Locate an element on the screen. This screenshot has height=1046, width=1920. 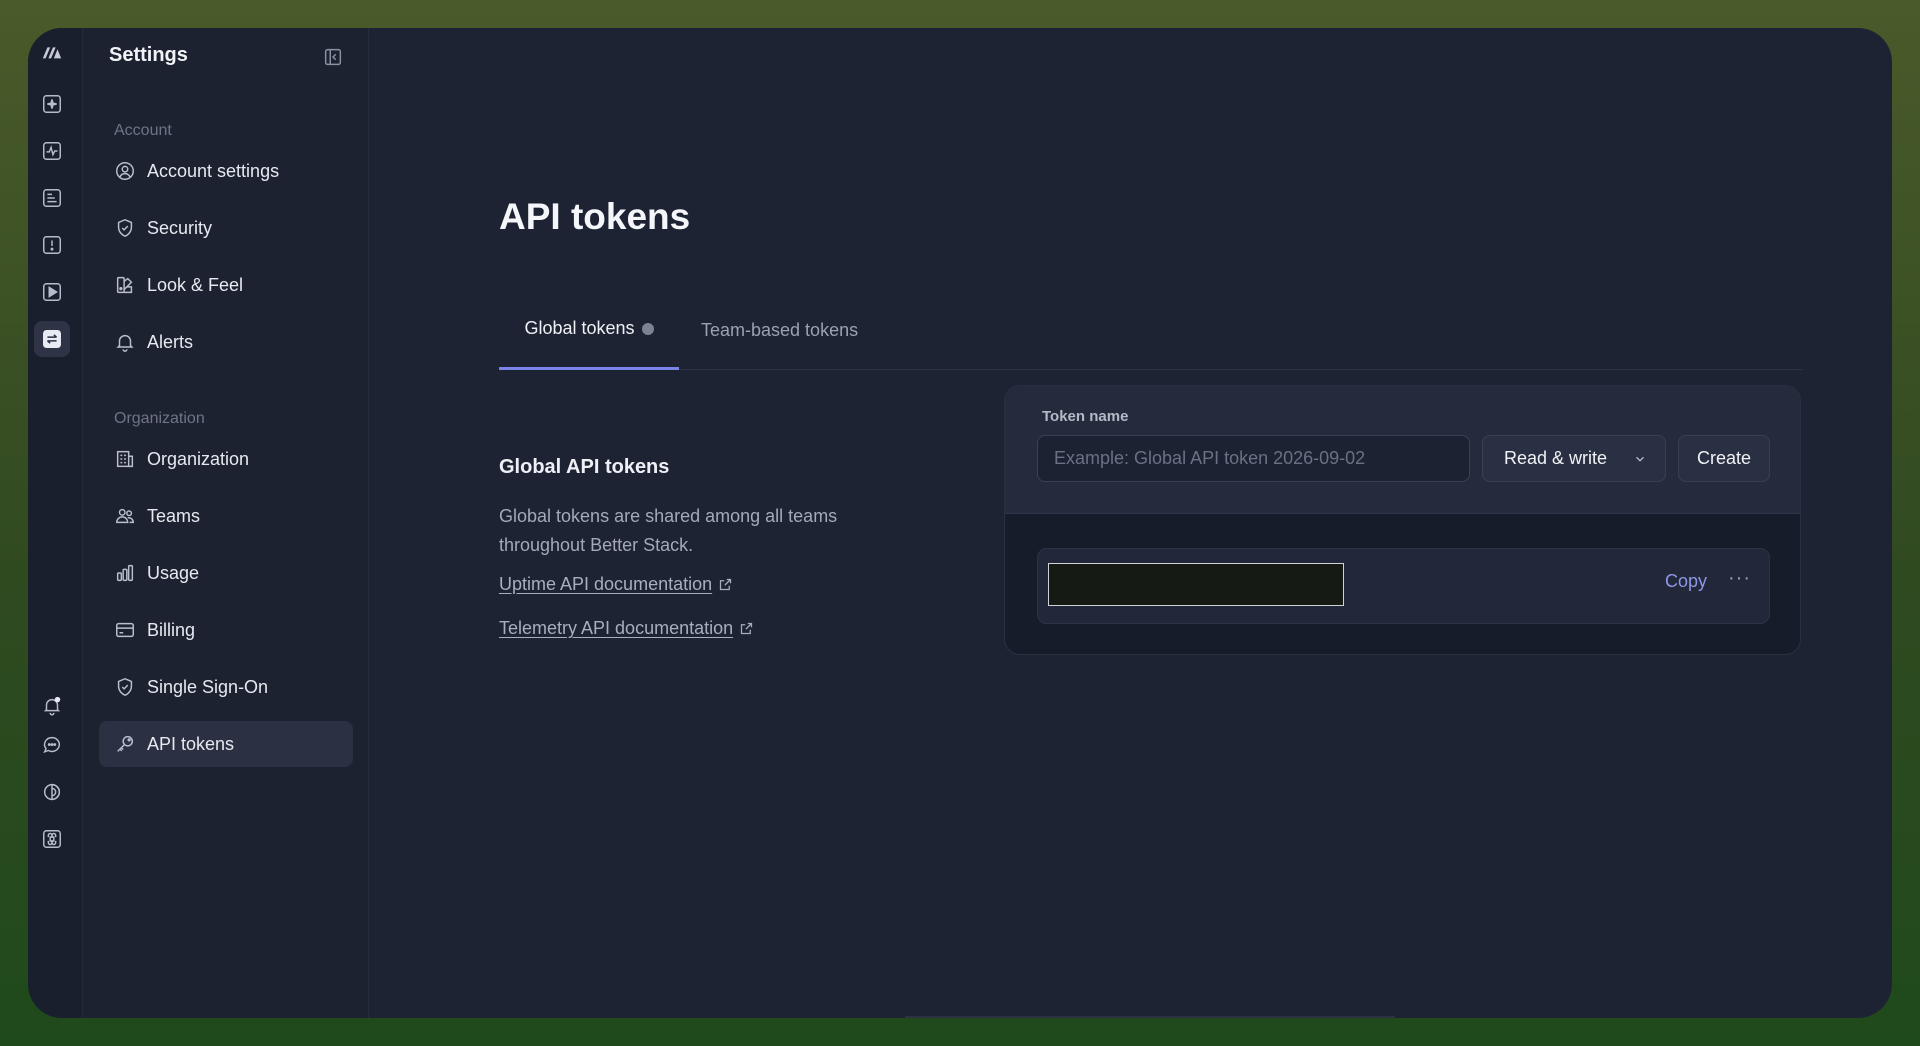
bar-chart-icon is located at coordinates (125, 573).